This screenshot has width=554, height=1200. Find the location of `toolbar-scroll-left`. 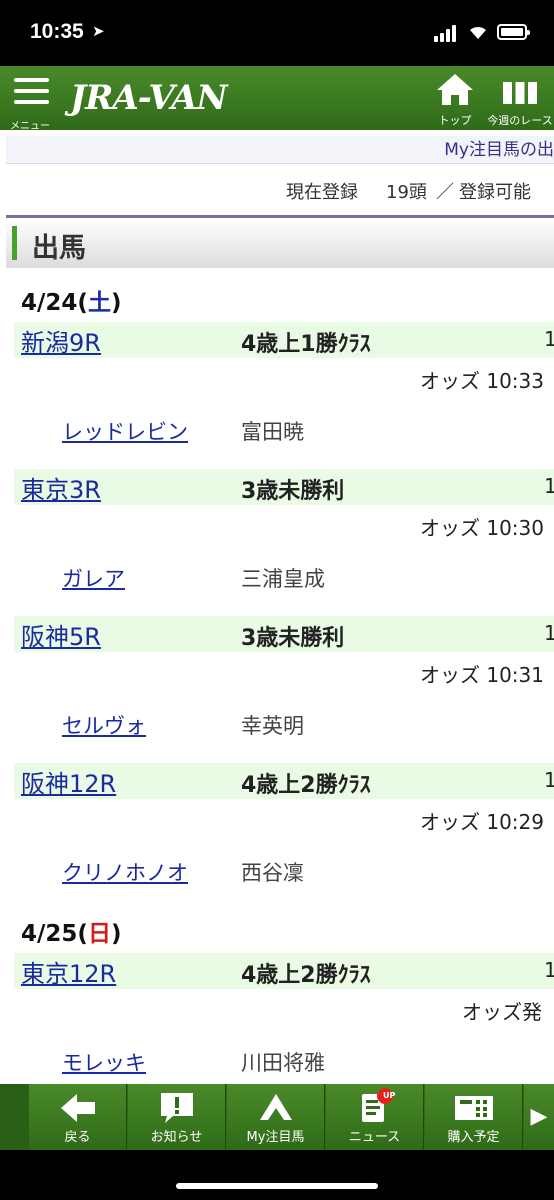

toolbar-scroll-left is located at coordinates (14, 1117).